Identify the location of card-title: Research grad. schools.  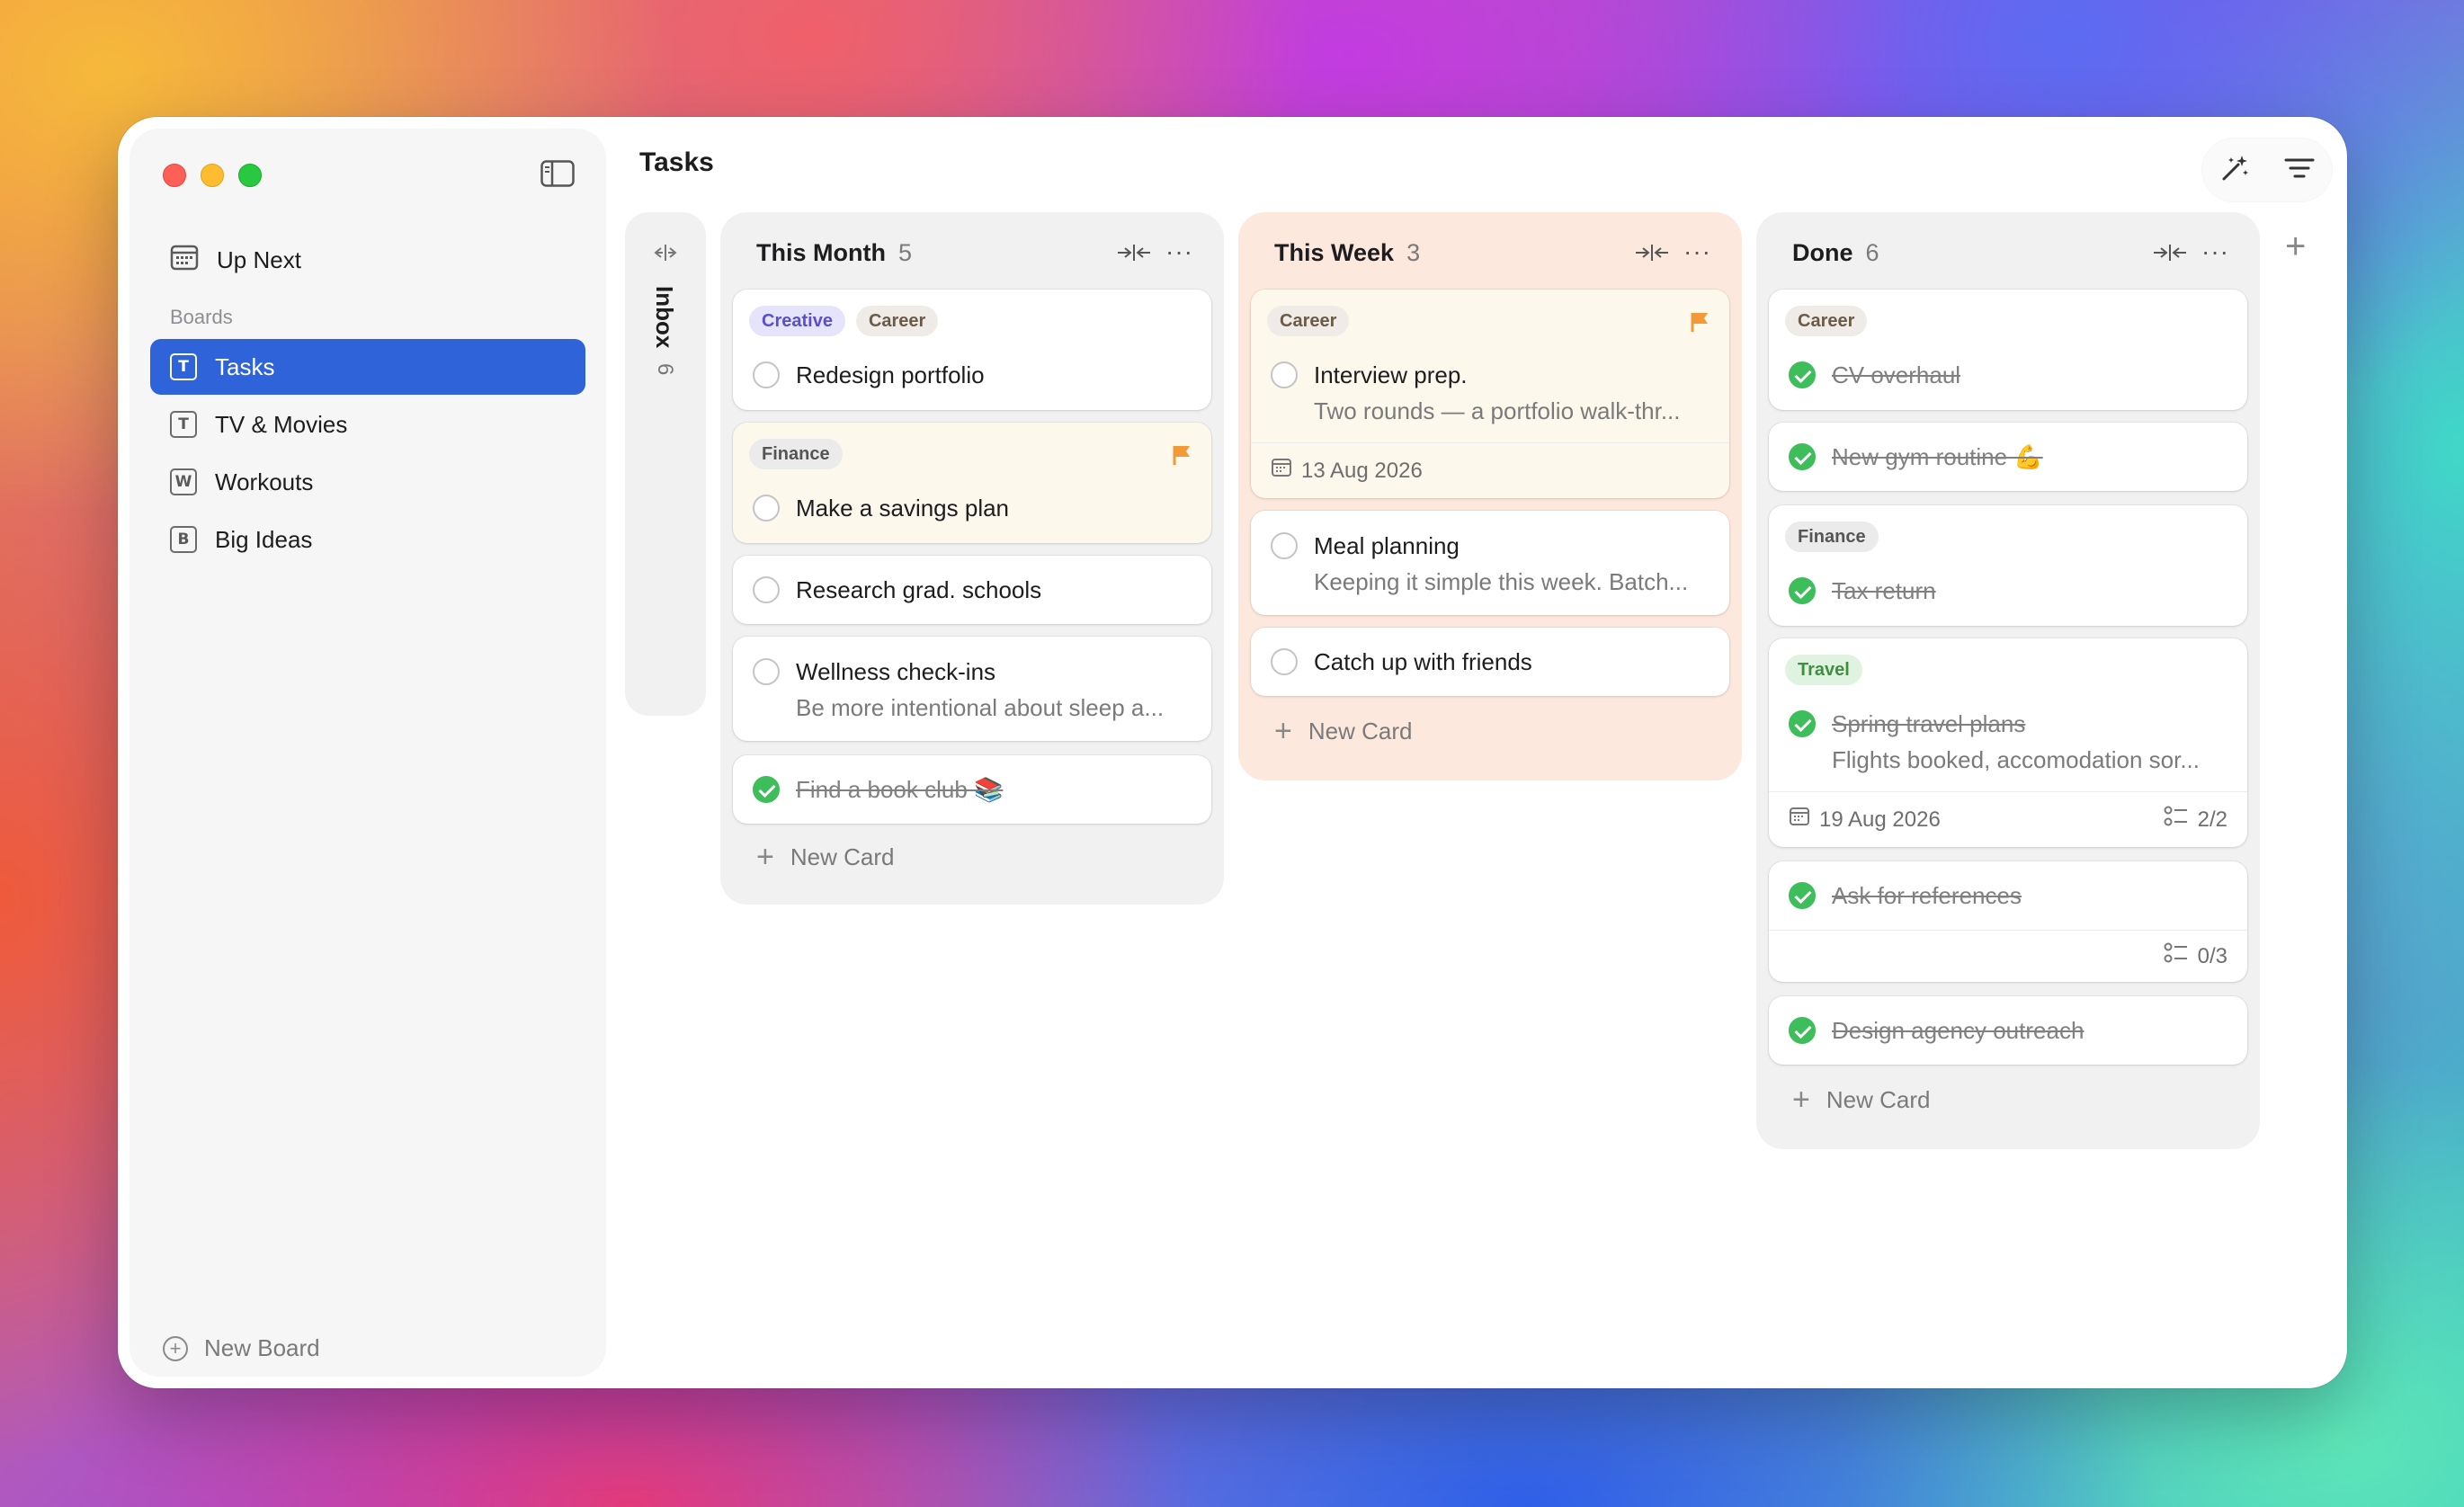
(919, 589).